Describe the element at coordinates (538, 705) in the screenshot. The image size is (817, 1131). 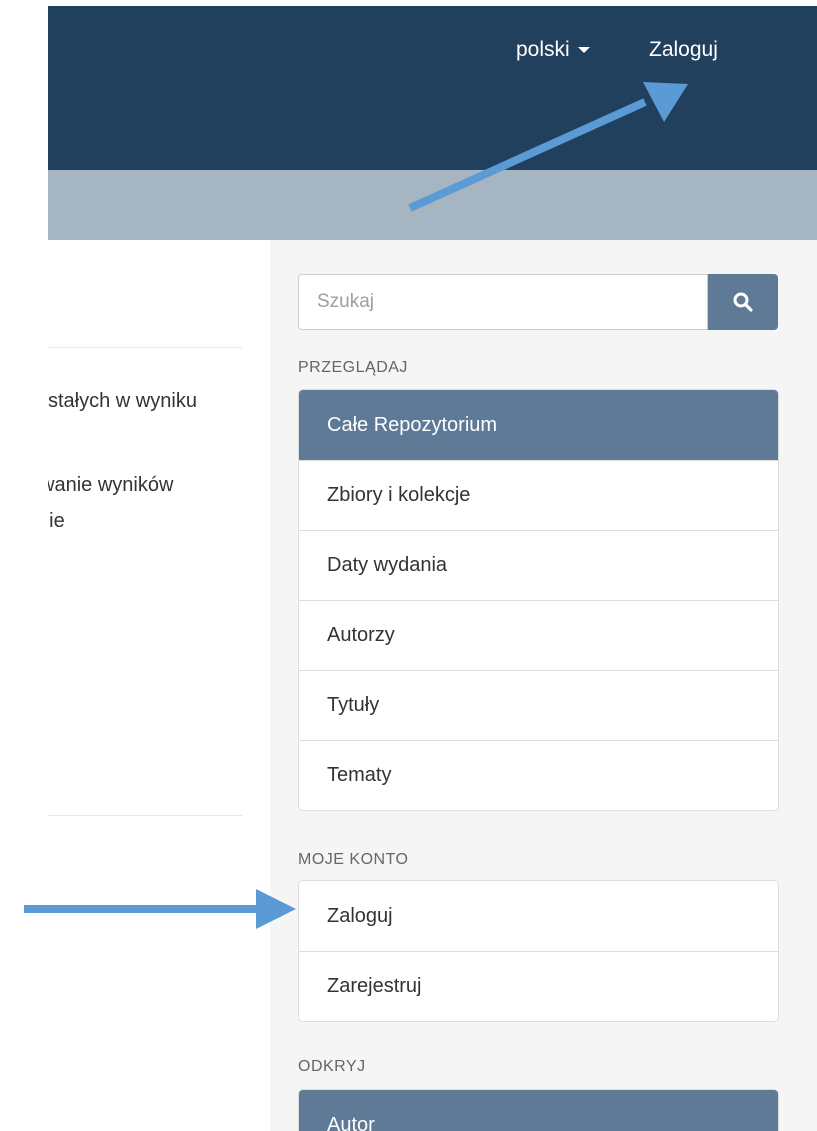
I see `browse-item-titles: Tytuły` at that location.